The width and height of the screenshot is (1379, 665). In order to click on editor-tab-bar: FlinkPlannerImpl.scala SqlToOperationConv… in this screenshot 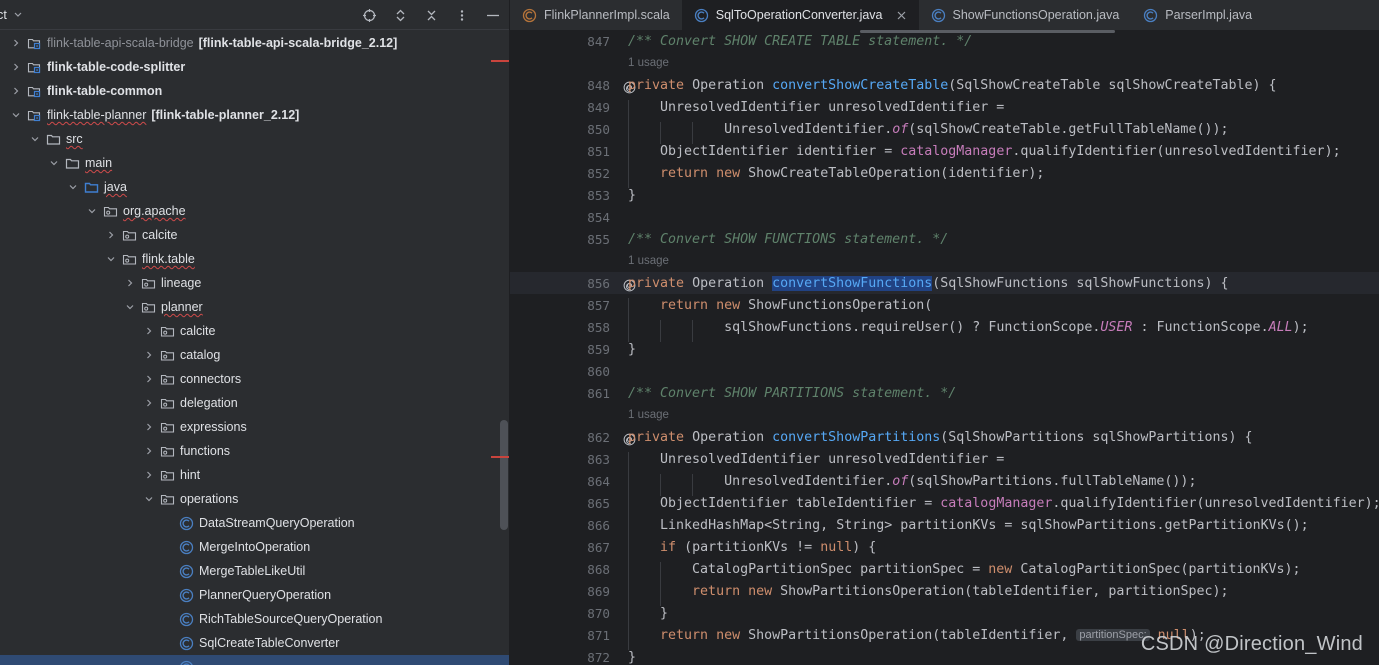, I will do `click(944, 15)`.